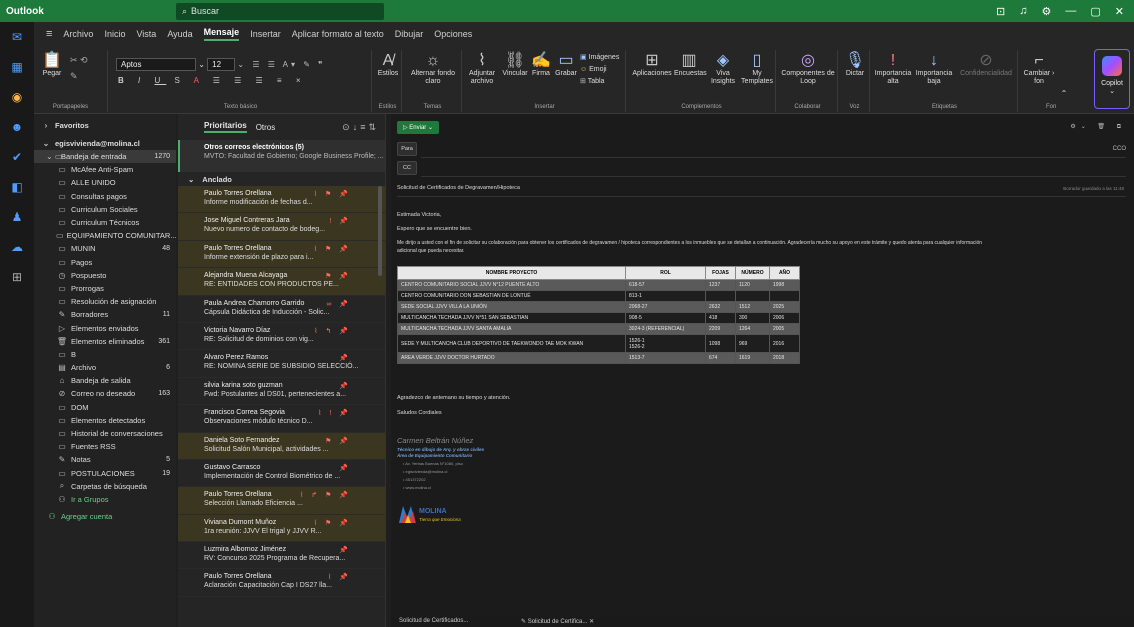 Image resolution: width=1134 pixels, height=627 pixels. I want to click on table-cell: 2016, so click(784, 343).